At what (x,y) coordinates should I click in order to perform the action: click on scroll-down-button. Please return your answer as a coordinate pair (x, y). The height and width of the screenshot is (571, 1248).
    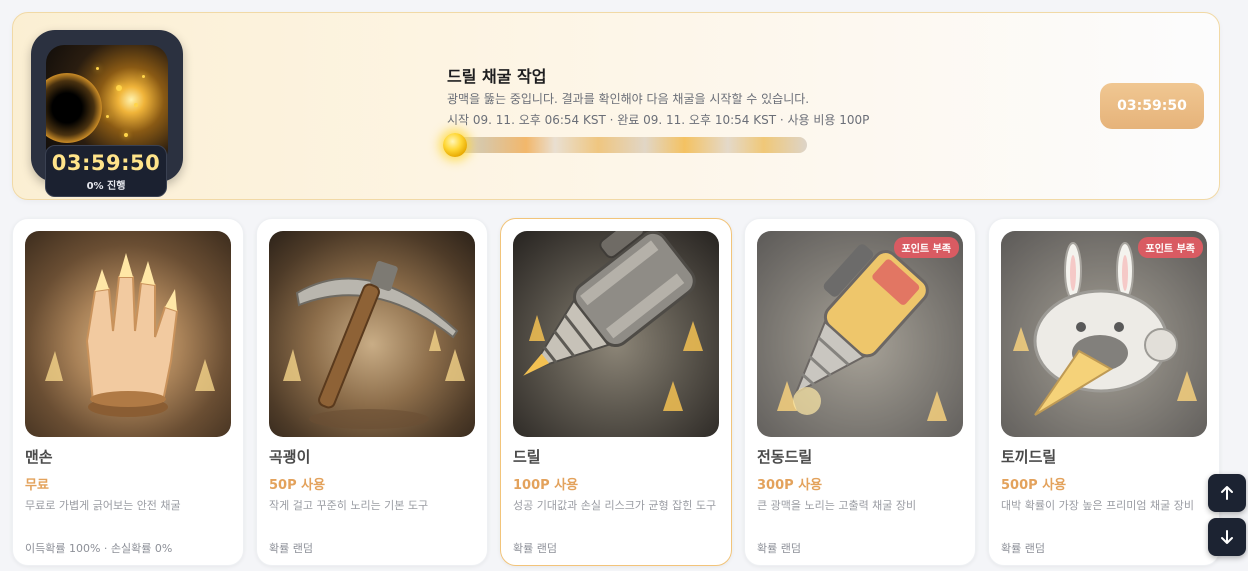
    Looking at the image, I should click on (1227, 537).